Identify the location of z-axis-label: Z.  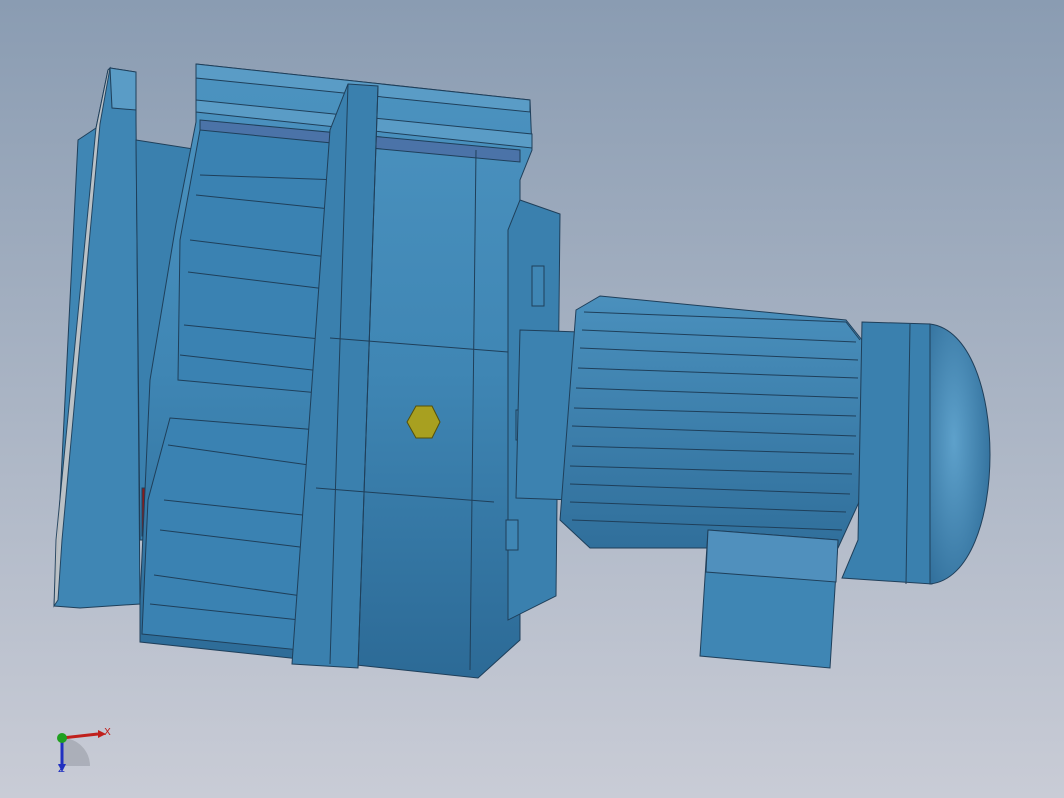
(61, 769).